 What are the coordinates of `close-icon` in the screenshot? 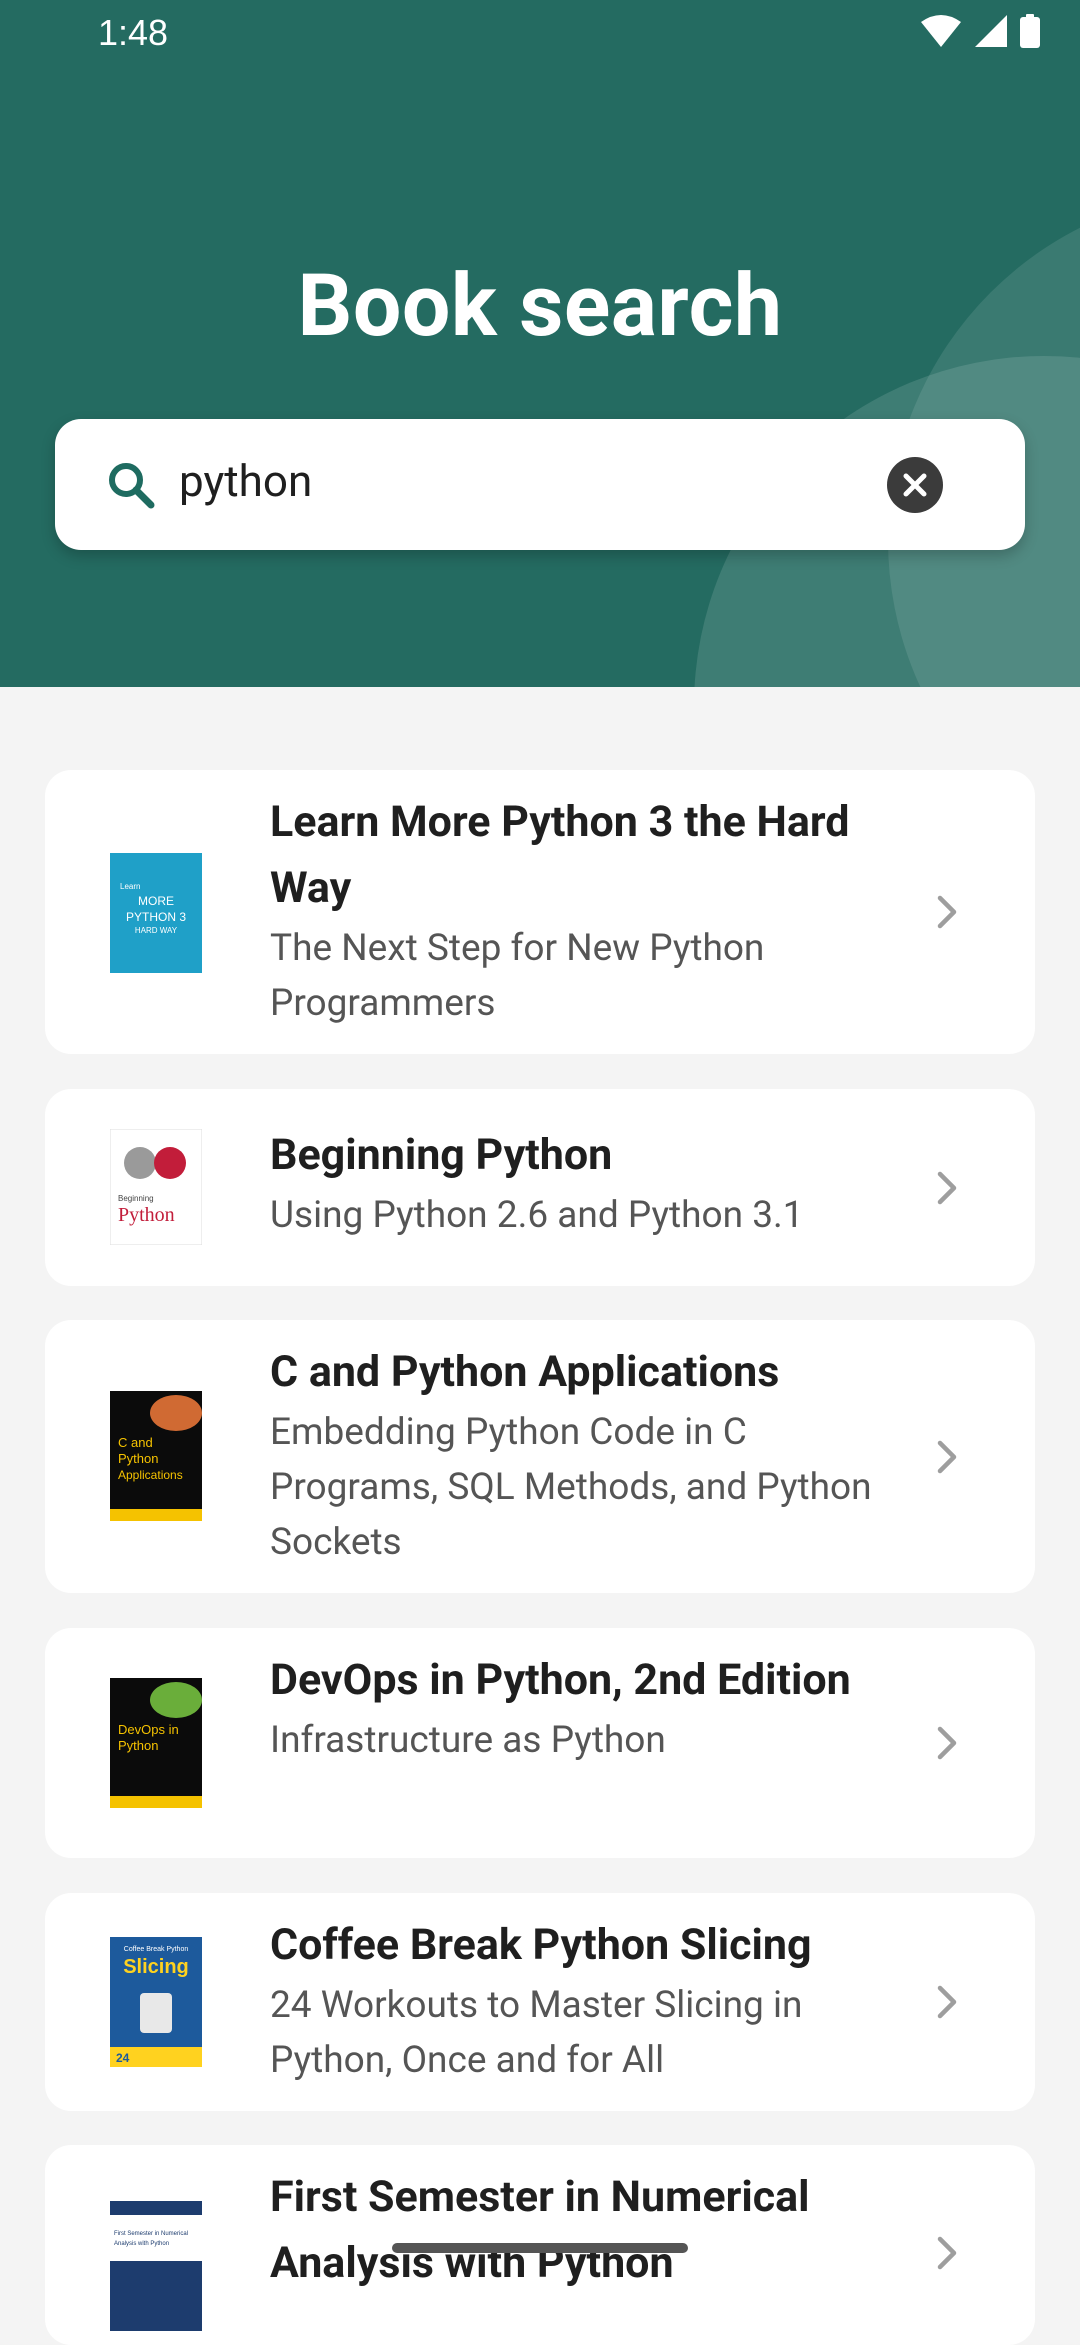 It's located at (915, 485).